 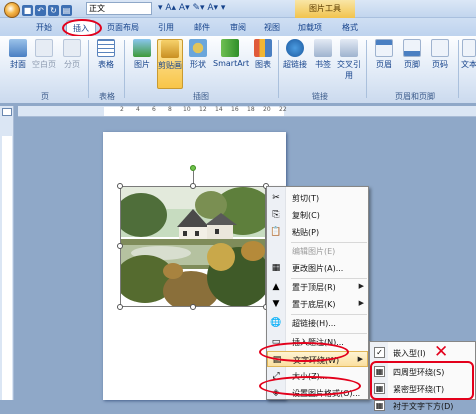 What do you see at coordinates (122, 109) in the screenshot?
I see `ruler-number: 2` at bounding box center [122, 109].